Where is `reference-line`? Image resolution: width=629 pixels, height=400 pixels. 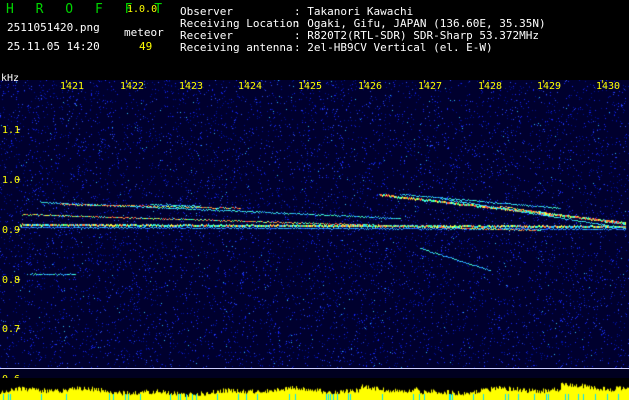 reference-line is located at coordinates (314, 368).